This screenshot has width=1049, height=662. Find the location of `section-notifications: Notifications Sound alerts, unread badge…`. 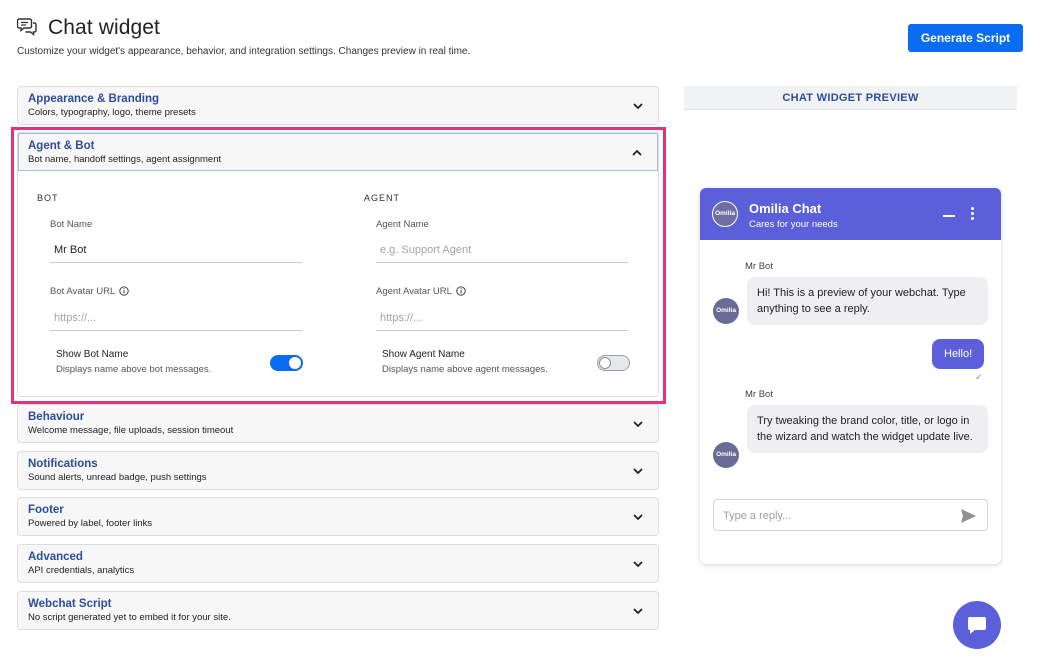

section-notifications: Notifications Sound alerts, unread badge… is located at coordinates (338, 470).